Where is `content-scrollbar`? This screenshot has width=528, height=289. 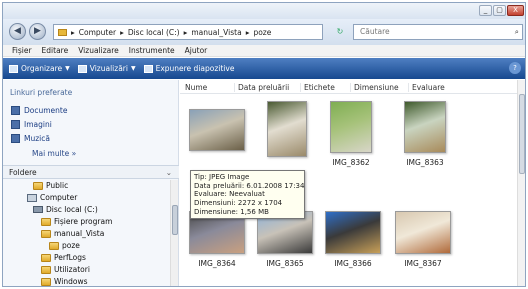 content-scrollbar is located at coordinates (521, 183).